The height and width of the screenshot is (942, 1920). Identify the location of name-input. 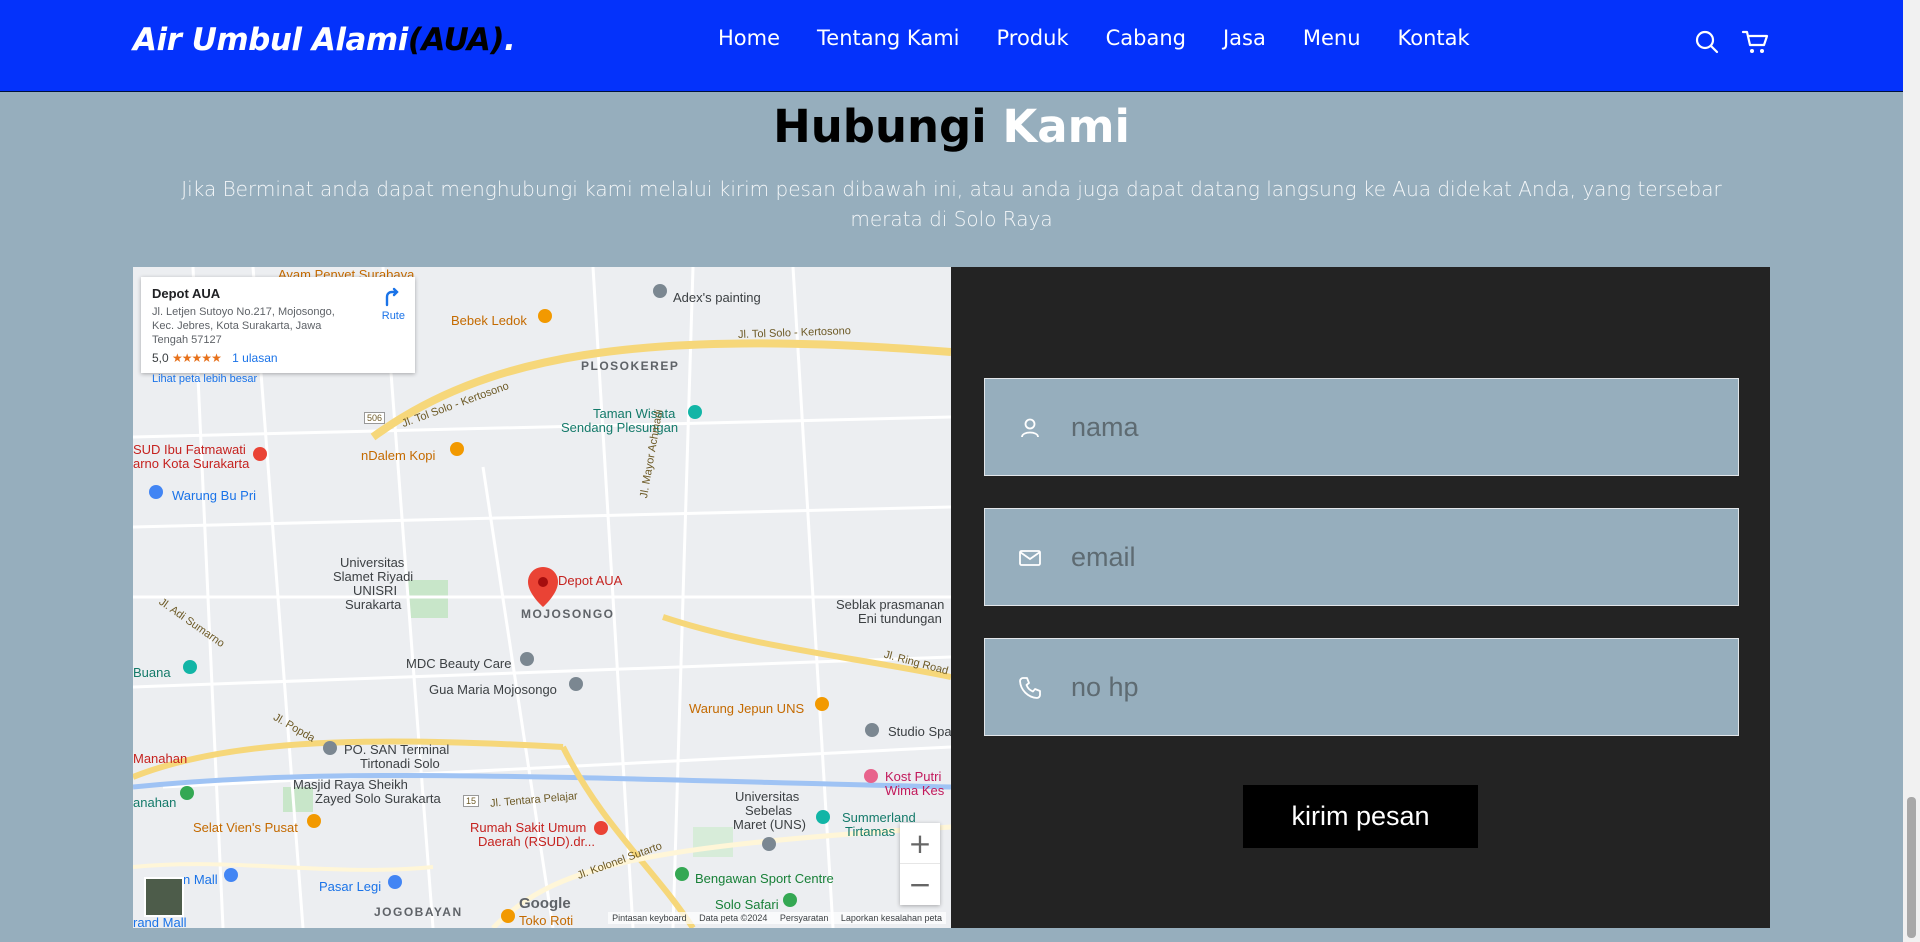
(1396, 427).